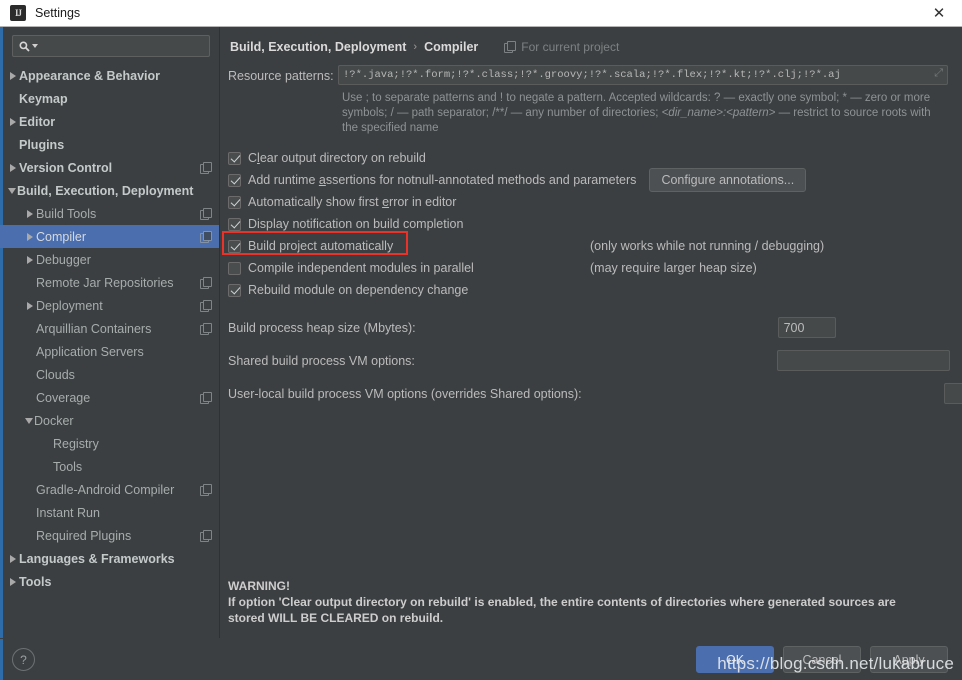 Image resolution: width=962 pixels, height=680 pixels. What do you see at coordinates (234, 246) in the screenshot?
I see `checkbox-build-project-automatically` at bounding box center [234, 246].